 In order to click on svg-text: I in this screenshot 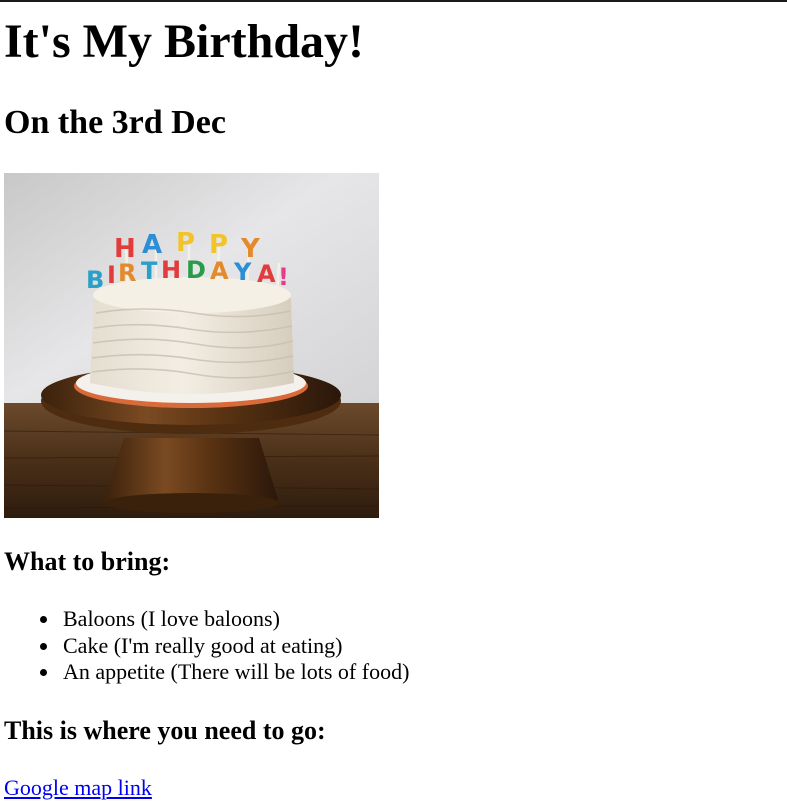, I will do `click(111, 275)`.